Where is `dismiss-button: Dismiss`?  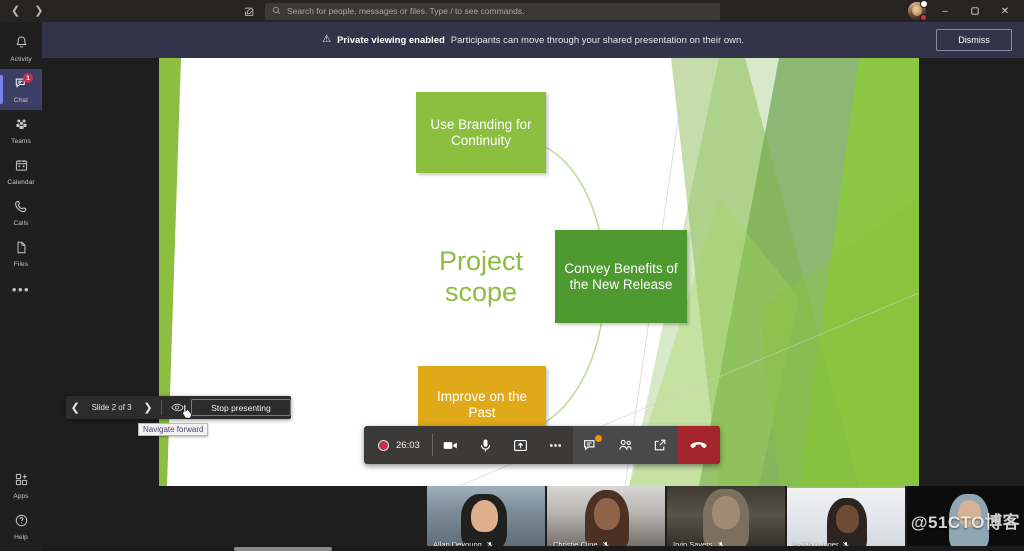
dismiss-button: Dismiss is located at coordinates (974, 40).